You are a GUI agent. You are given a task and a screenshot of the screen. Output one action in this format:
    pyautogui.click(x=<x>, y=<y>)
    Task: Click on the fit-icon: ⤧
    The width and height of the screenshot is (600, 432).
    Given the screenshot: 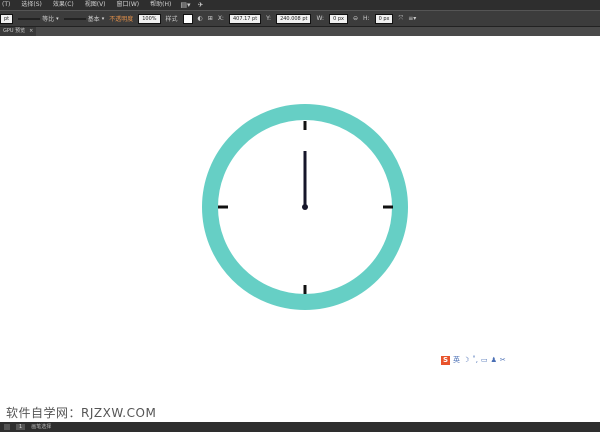 What is the action you would take?
    pyautogui.click(x=400, y=19)
    